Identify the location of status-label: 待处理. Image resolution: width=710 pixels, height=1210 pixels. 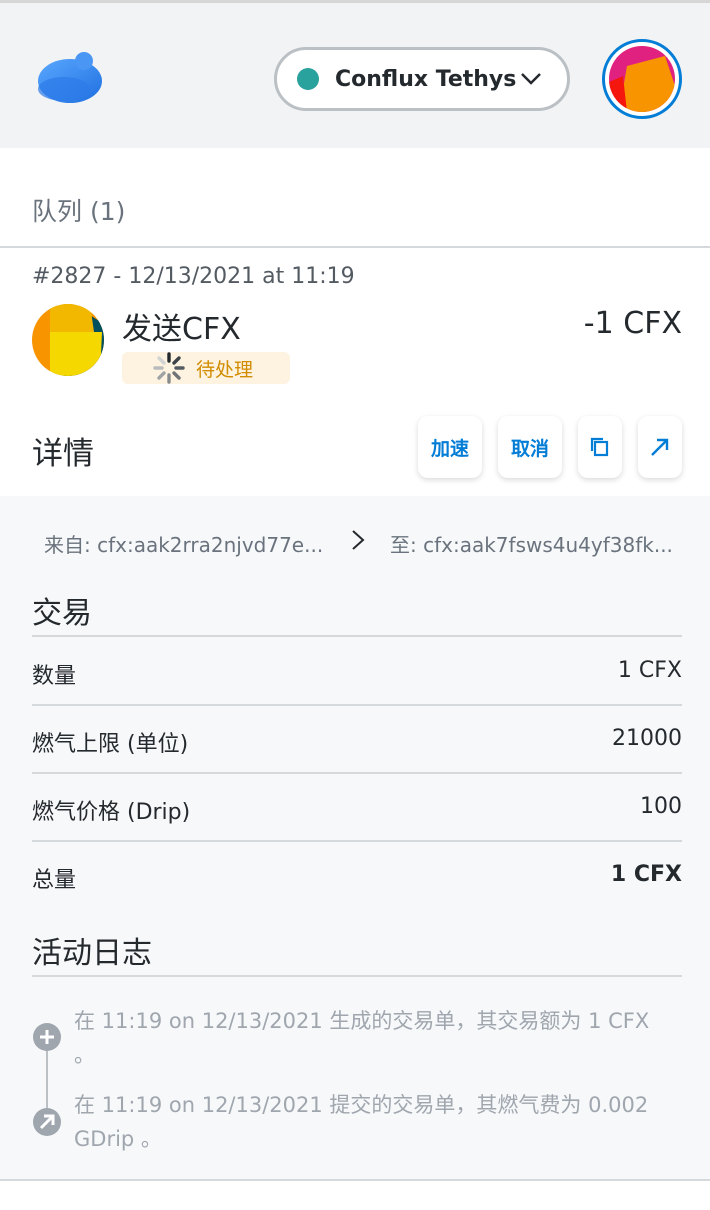
(225, 369).